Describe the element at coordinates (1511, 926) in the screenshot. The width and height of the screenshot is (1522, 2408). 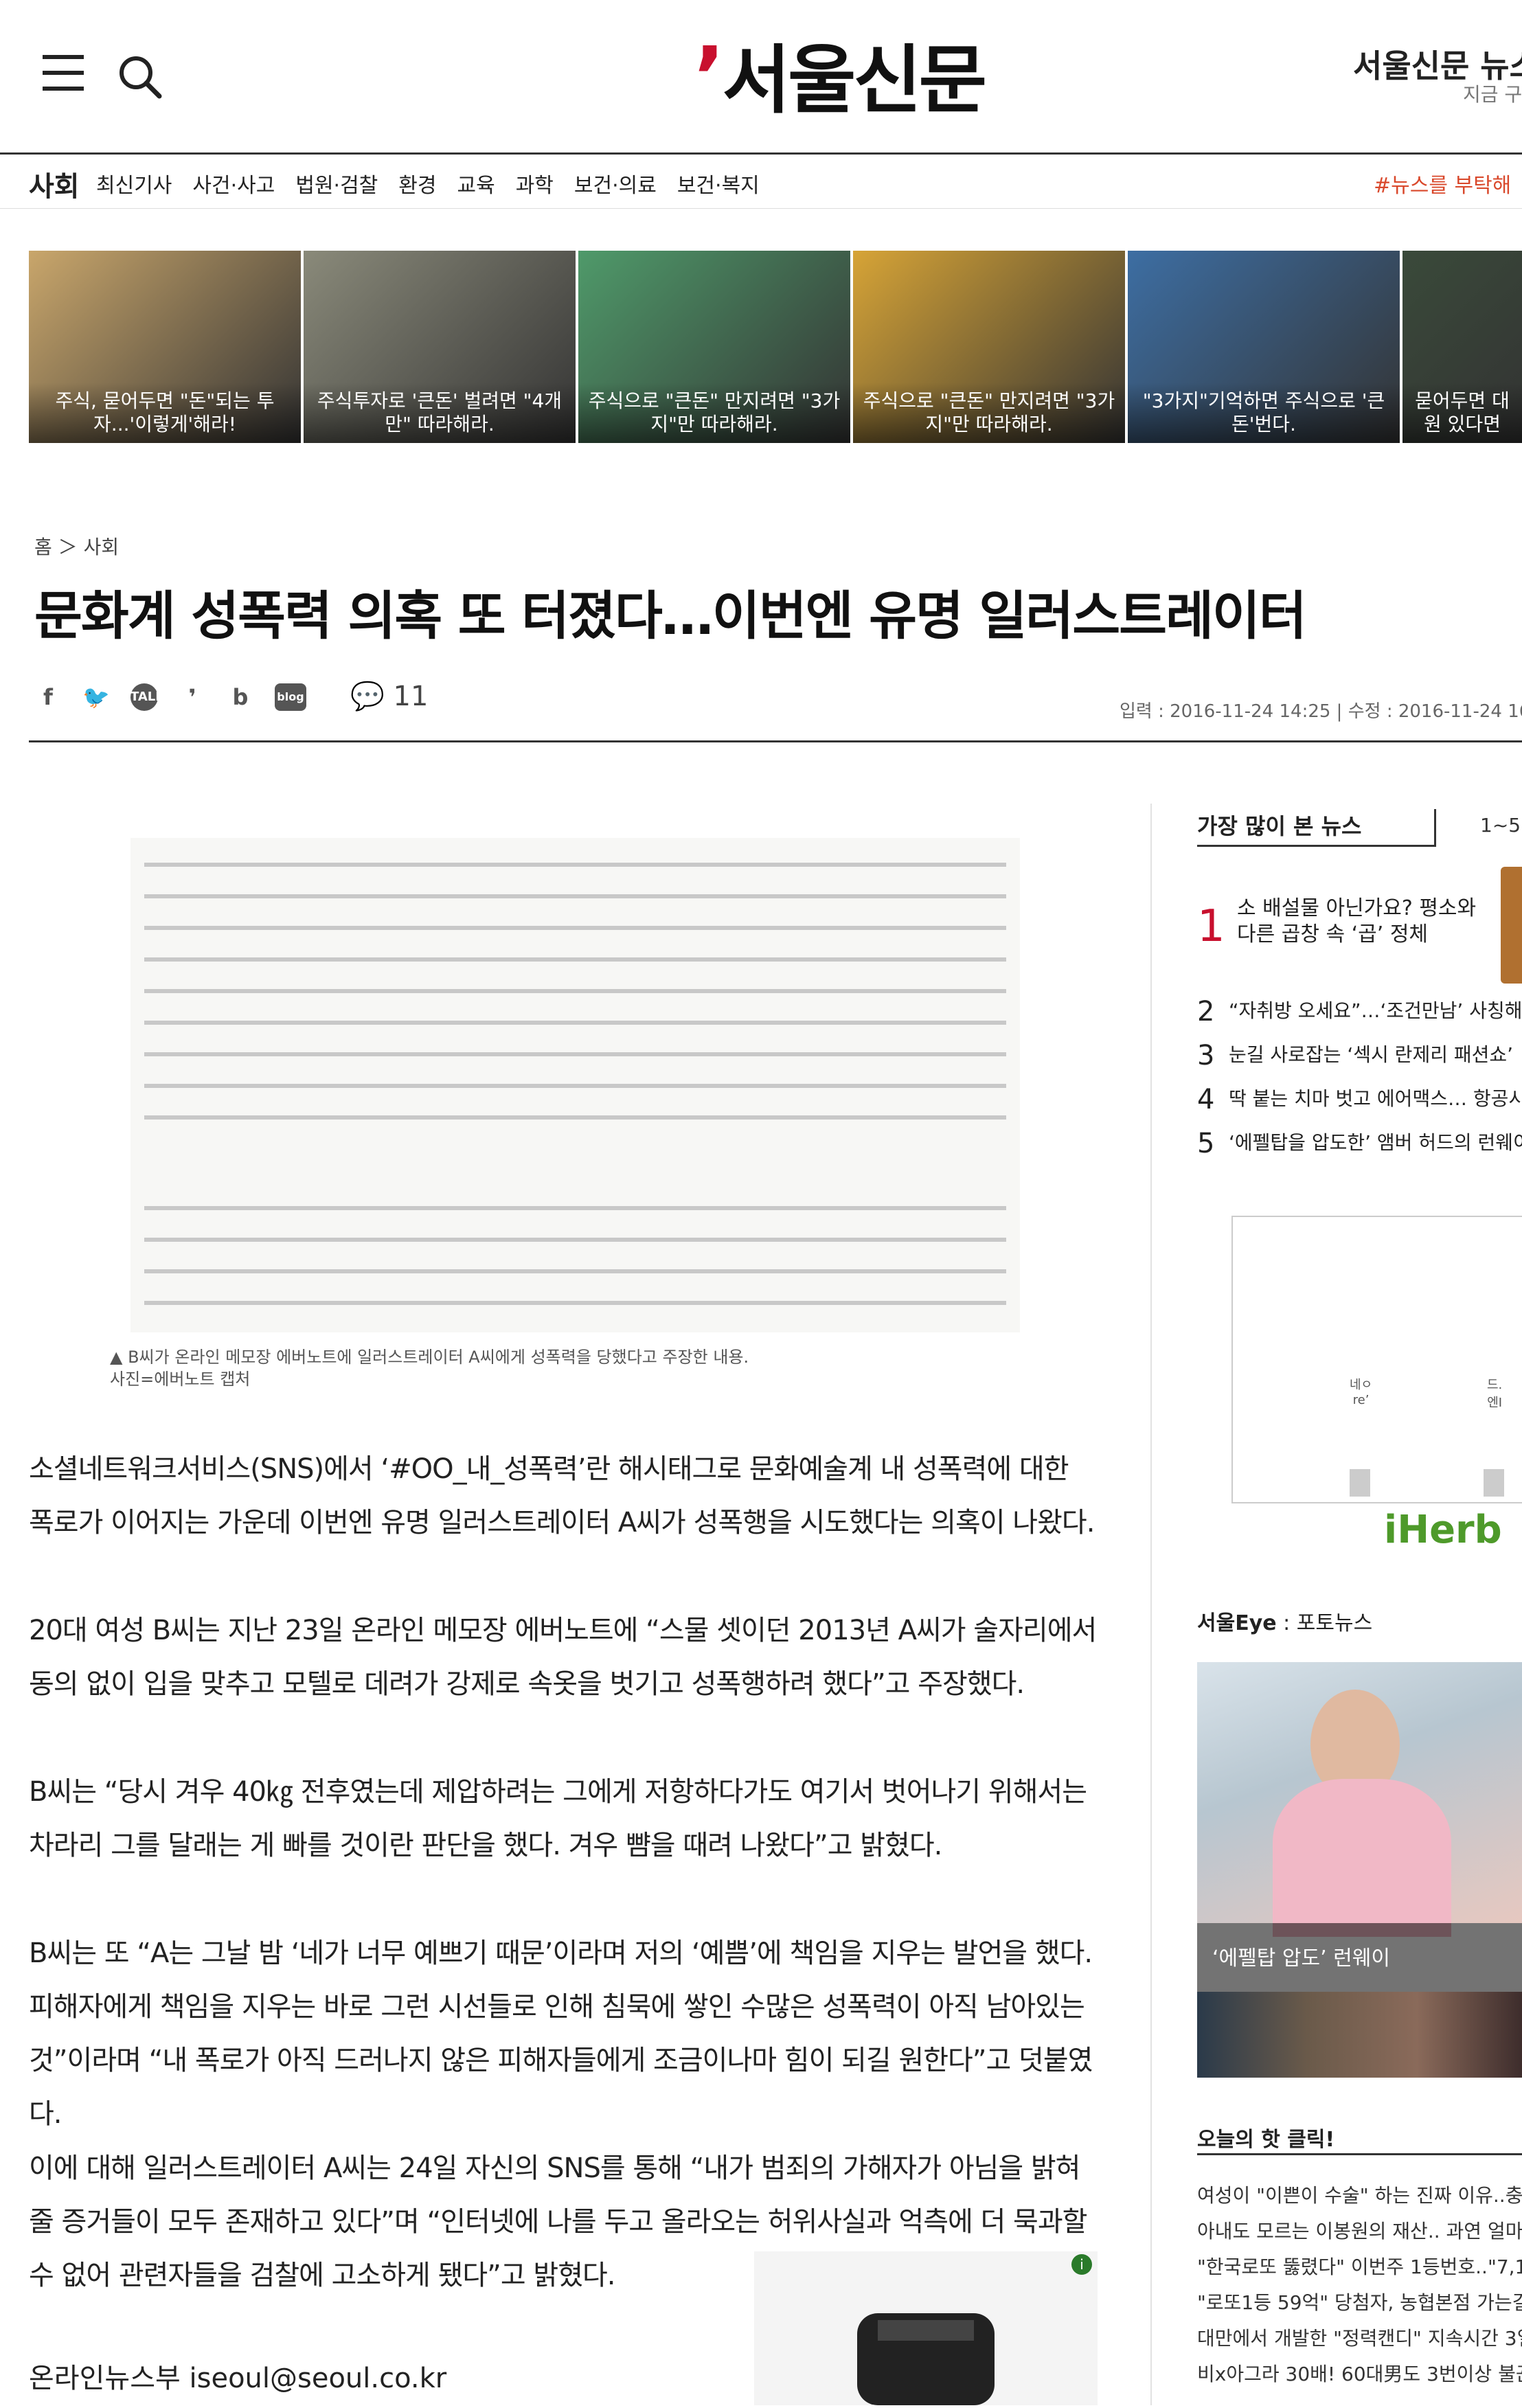
I see `rank-thumbnail` at that location.